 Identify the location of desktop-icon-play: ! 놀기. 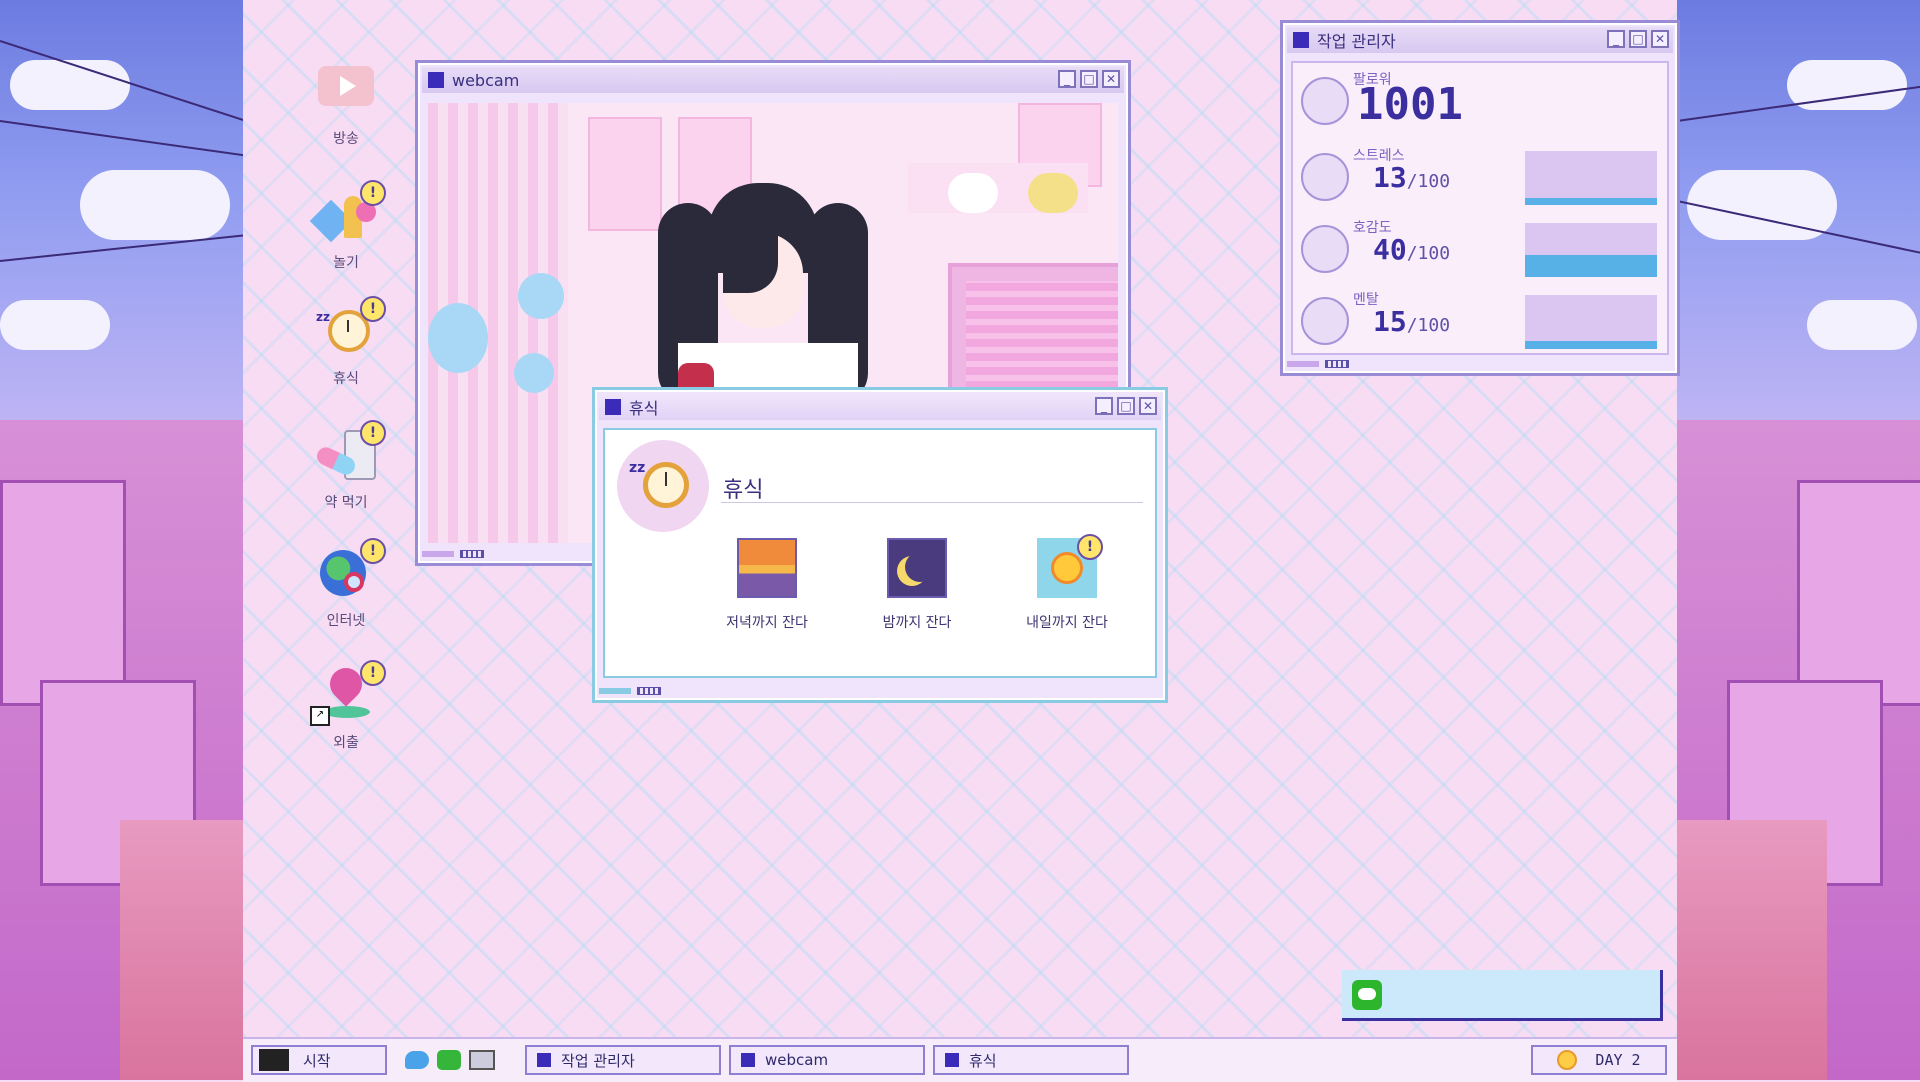
(346, 226).